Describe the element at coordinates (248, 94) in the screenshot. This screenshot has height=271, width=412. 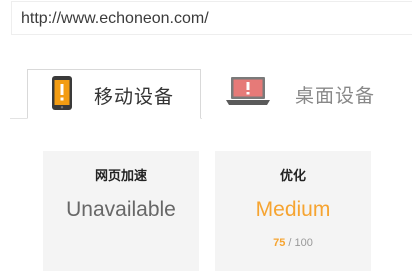
I see `laptop-icon` at that location.